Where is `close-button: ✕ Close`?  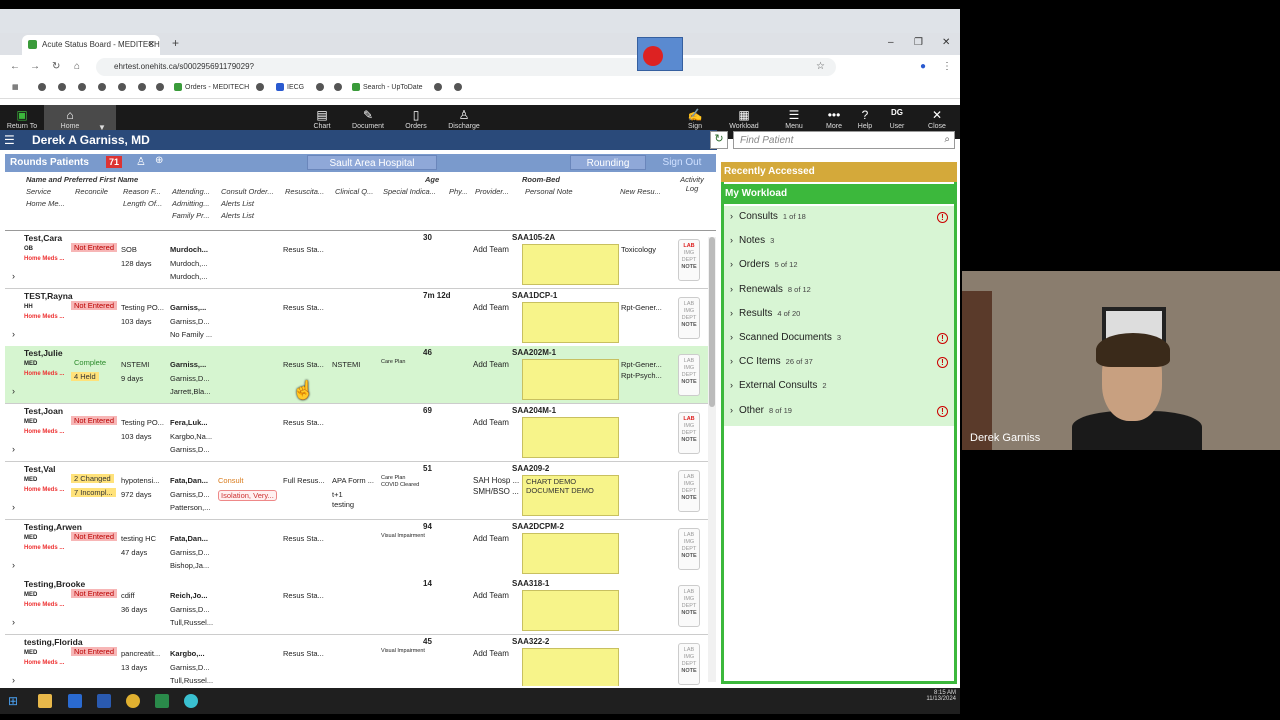
close-button: ✕ Close is located at coordinates (937, 119).